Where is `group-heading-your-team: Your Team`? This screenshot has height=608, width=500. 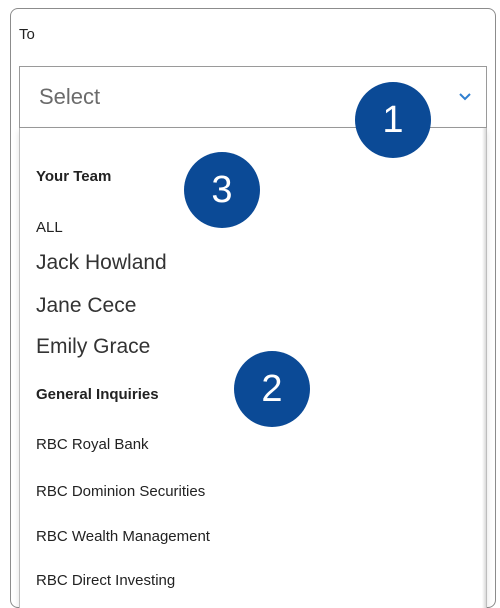 group-heading-your-team: Your Team is located at coordinates (74, 176).